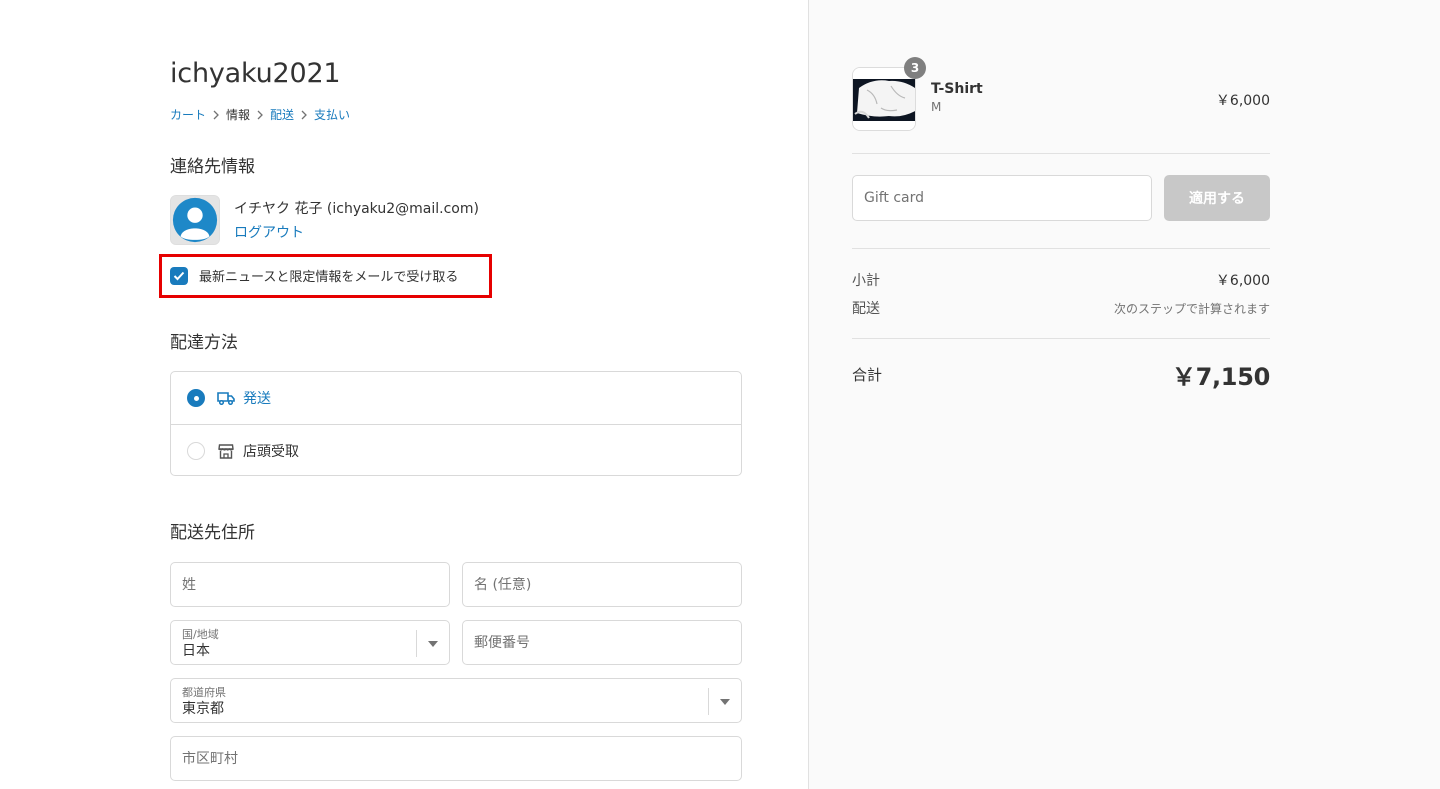 Image resolution: width=1440 pixels, height=789 pixels. What do you see at coordinates (196, 398) in the screenshot?
I see `ship-radio` at bounding box center [196, 398].